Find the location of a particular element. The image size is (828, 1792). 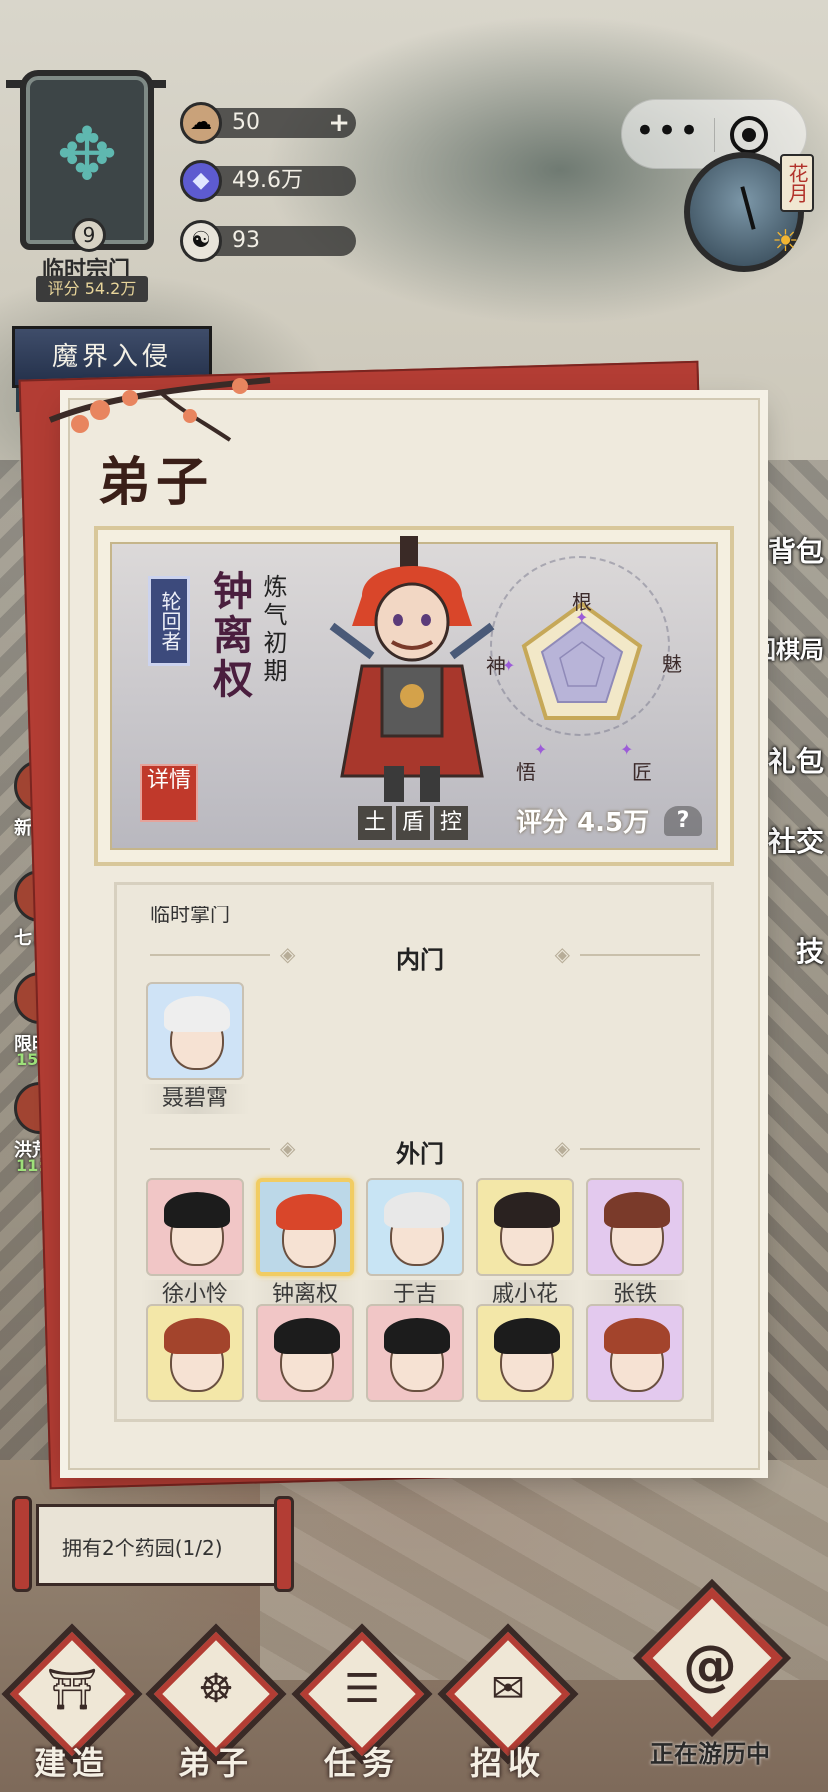

element-tag: 土 is located at coordinates (375, 823).